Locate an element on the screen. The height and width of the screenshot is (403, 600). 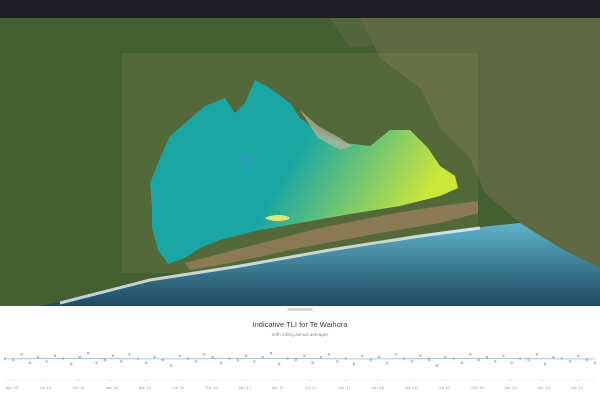
x-tick-label: Oct '18 is located at coordinates (477, 387).